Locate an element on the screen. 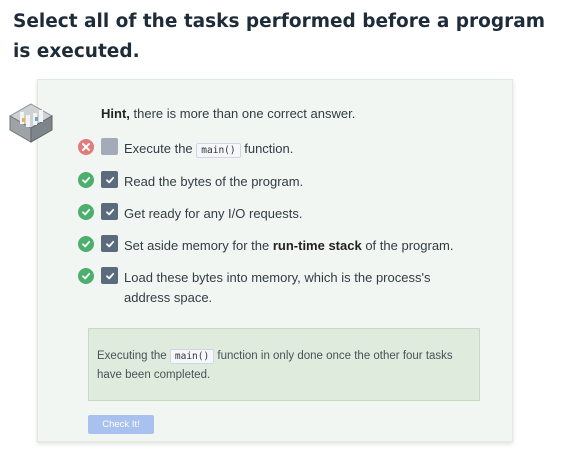 The height and width of the screenshot is (474, 561). robot-mascot-icon is located at coordinates (31, 121).